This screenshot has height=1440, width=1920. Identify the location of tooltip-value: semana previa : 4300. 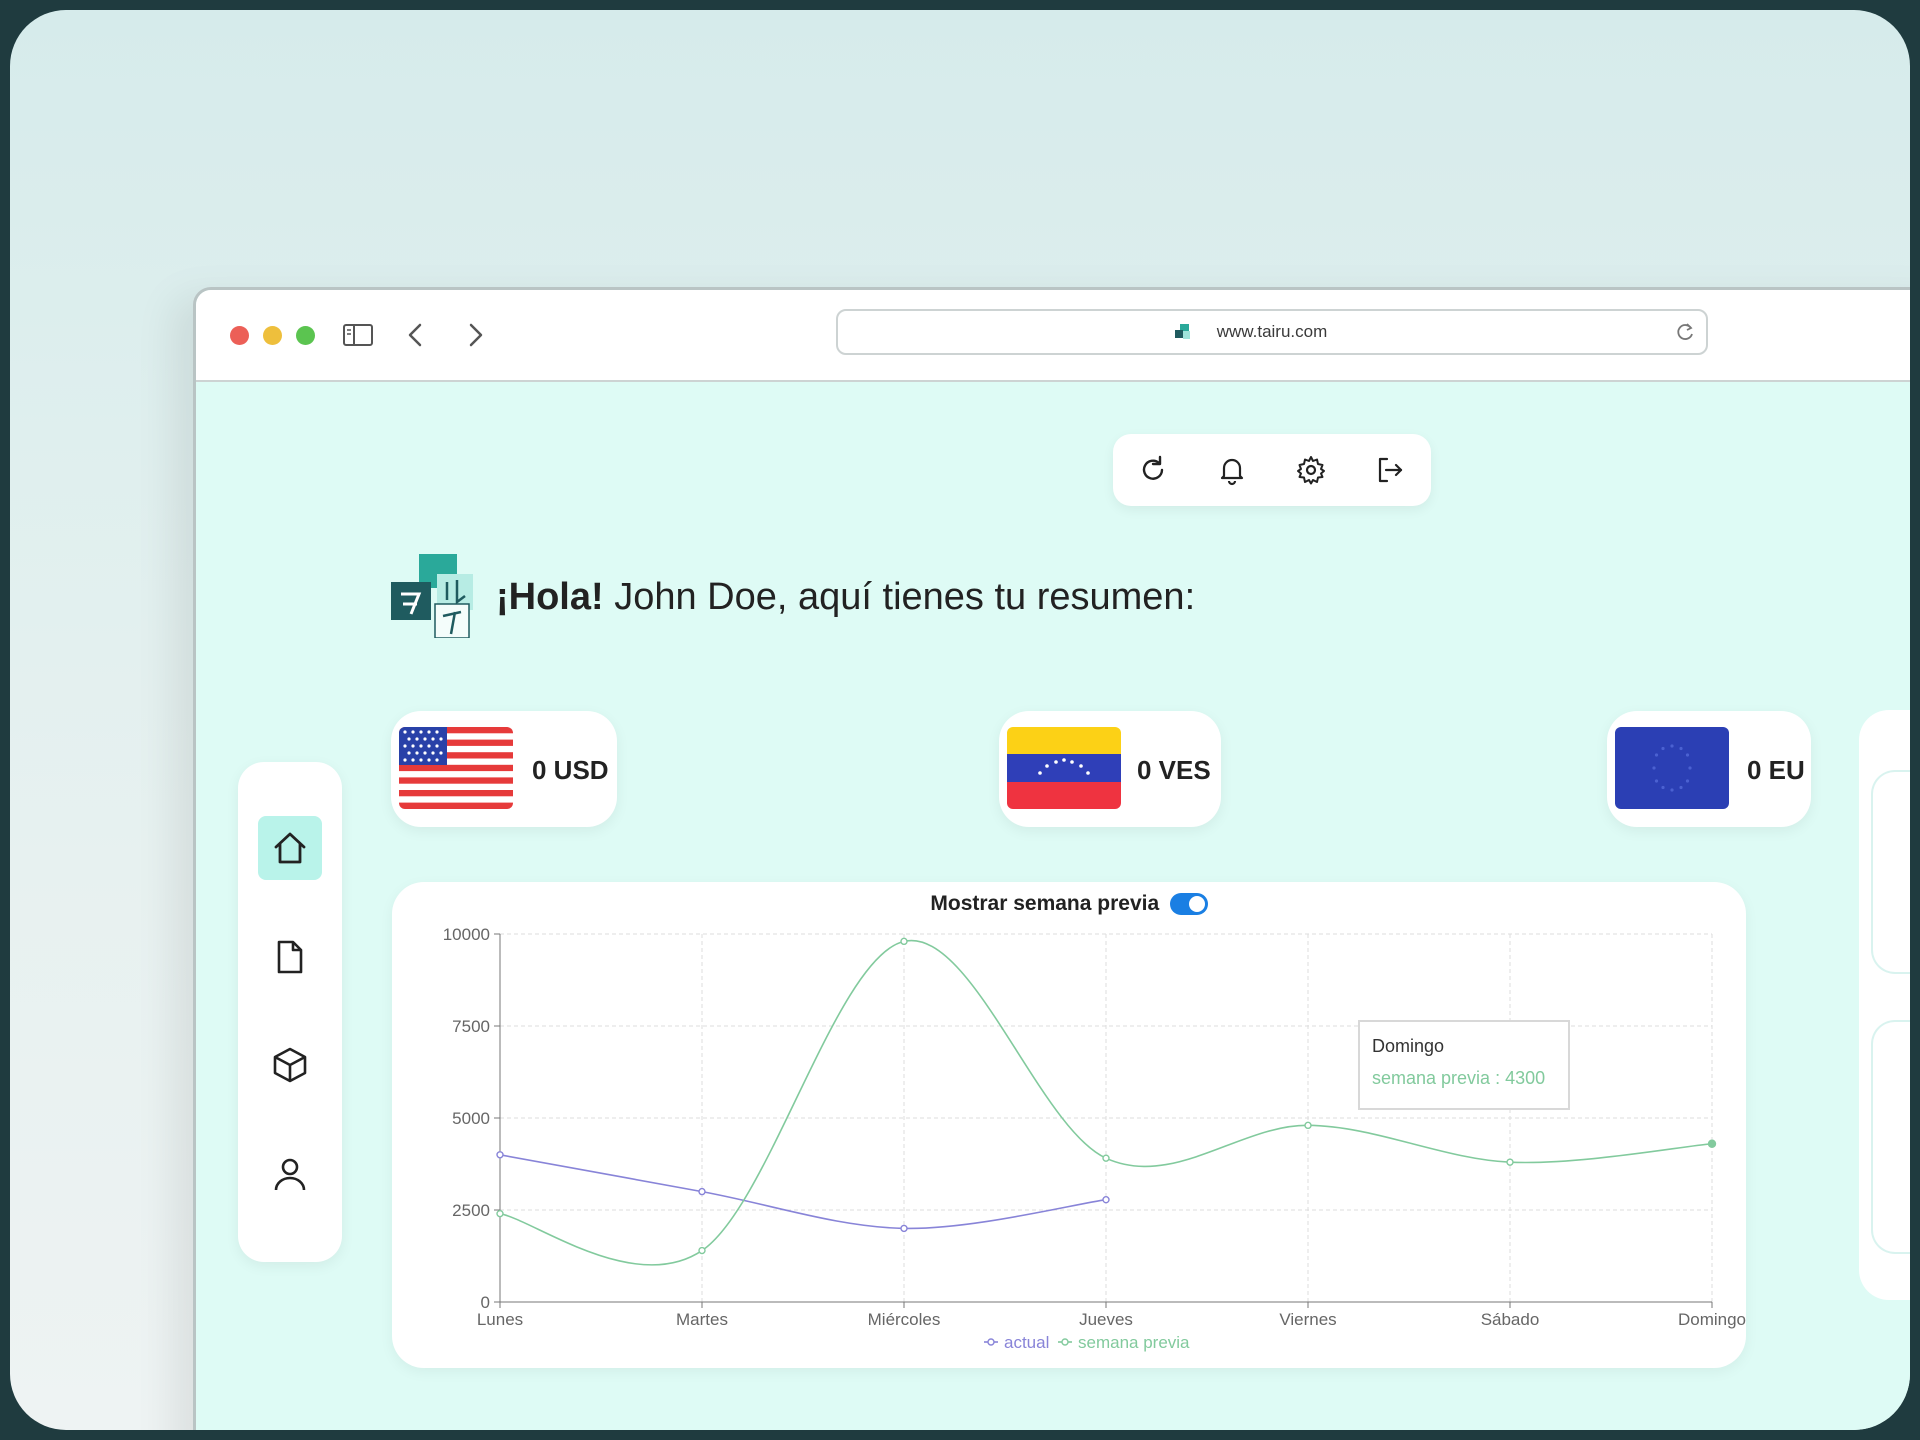
(1459, 1078).